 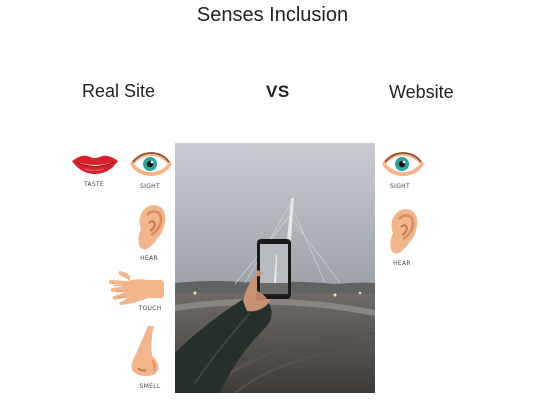 What do you see at coordinates (95, 164) in the screenshot?
I see `lips-icon` at bounding box center [95, 164].